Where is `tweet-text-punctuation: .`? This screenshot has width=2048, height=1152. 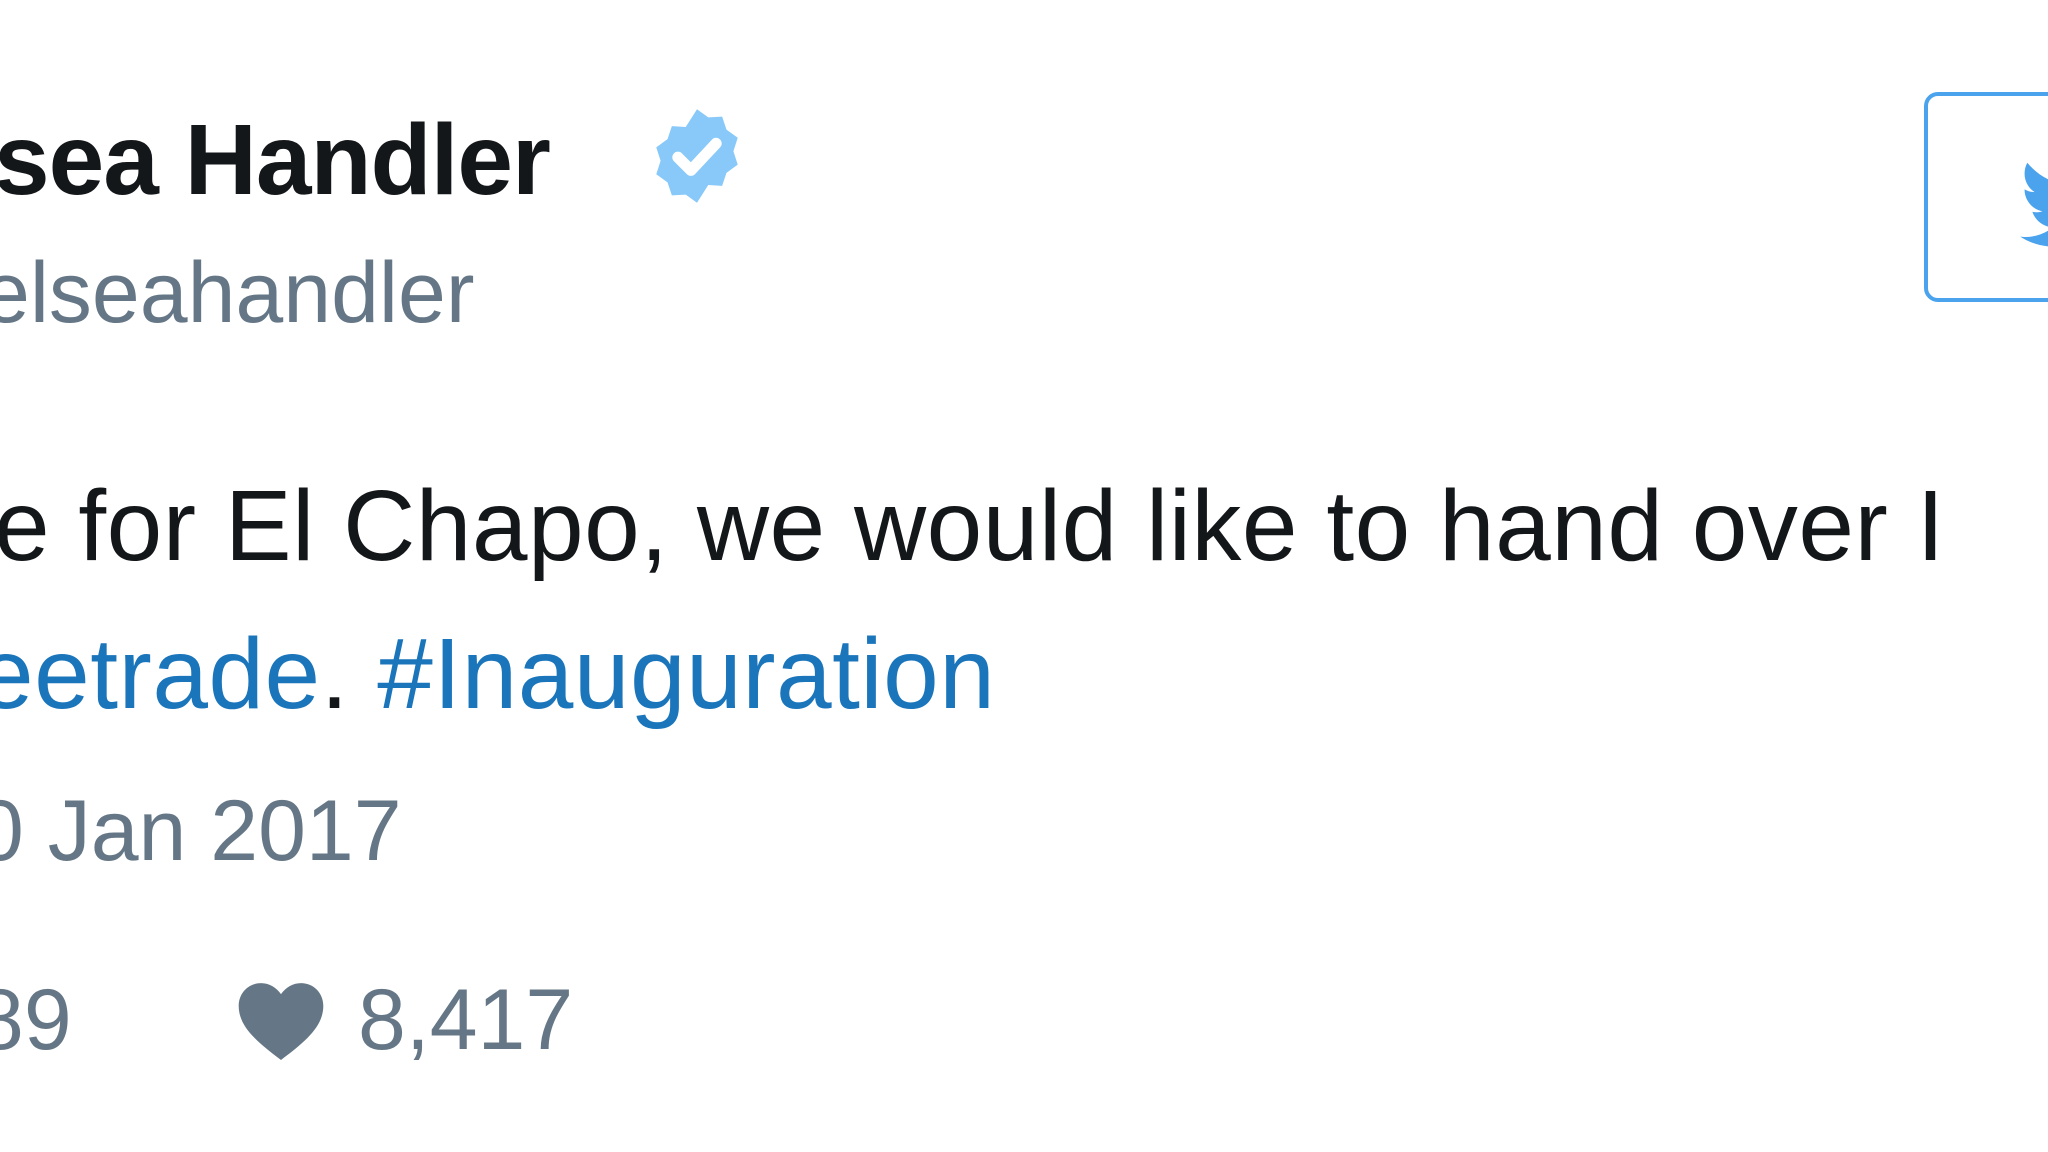
tweet-text-punctuation: . is located at coordinates (349, 674).